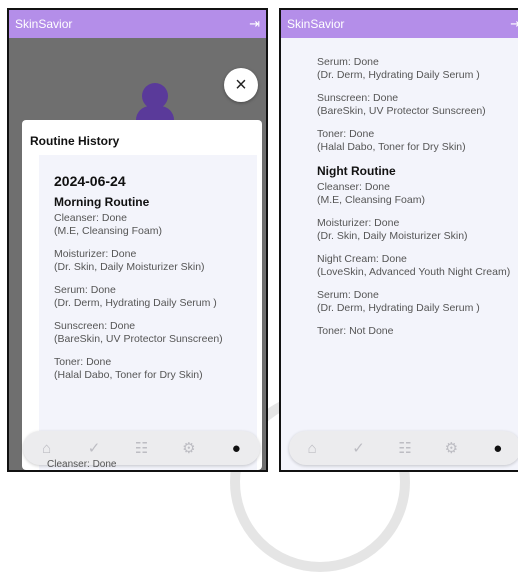  I want to click on avatar-body, so click(155, 113).